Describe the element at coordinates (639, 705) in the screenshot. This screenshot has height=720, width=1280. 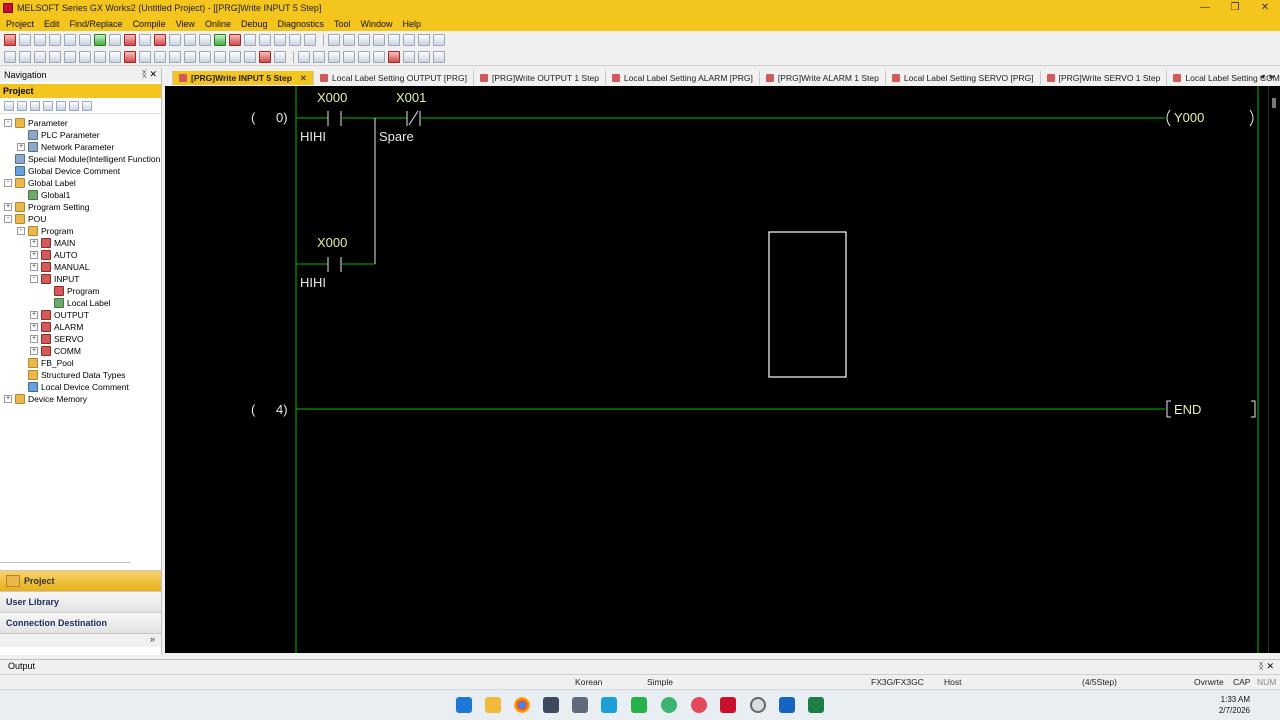
I see `wechat-icon` at that location.